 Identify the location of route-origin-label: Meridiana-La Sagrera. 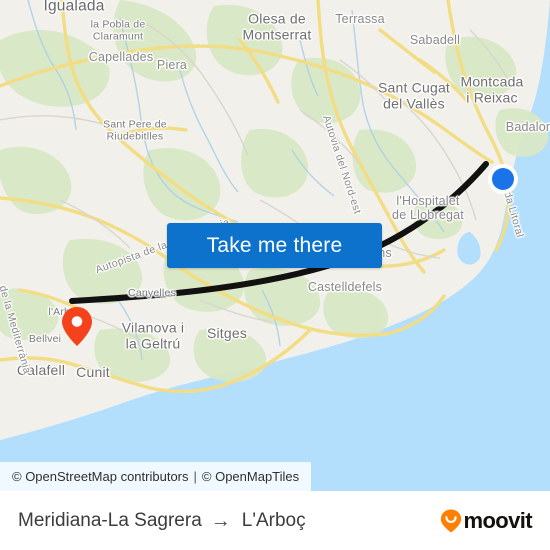
(110, 520).